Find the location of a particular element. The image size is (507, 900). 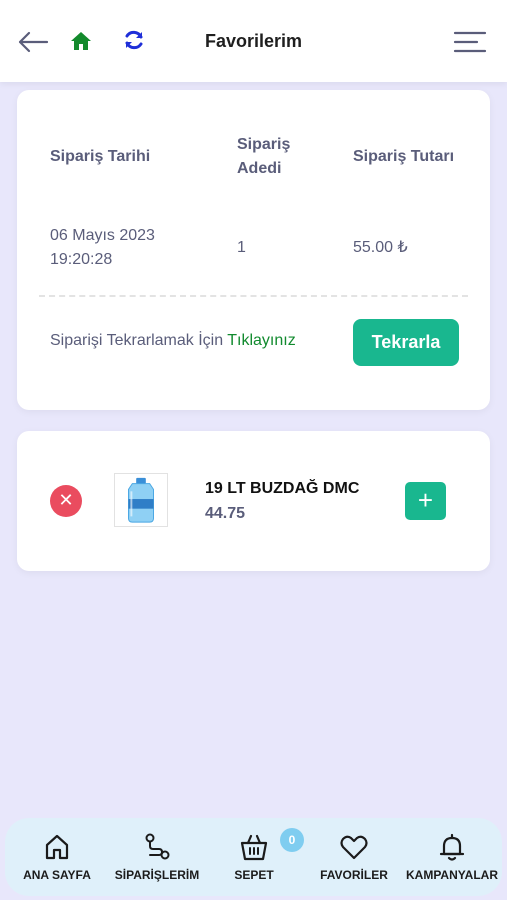

nav-item-ana-sayfa: ANA SAYFA is located at coordinates (57, 857).